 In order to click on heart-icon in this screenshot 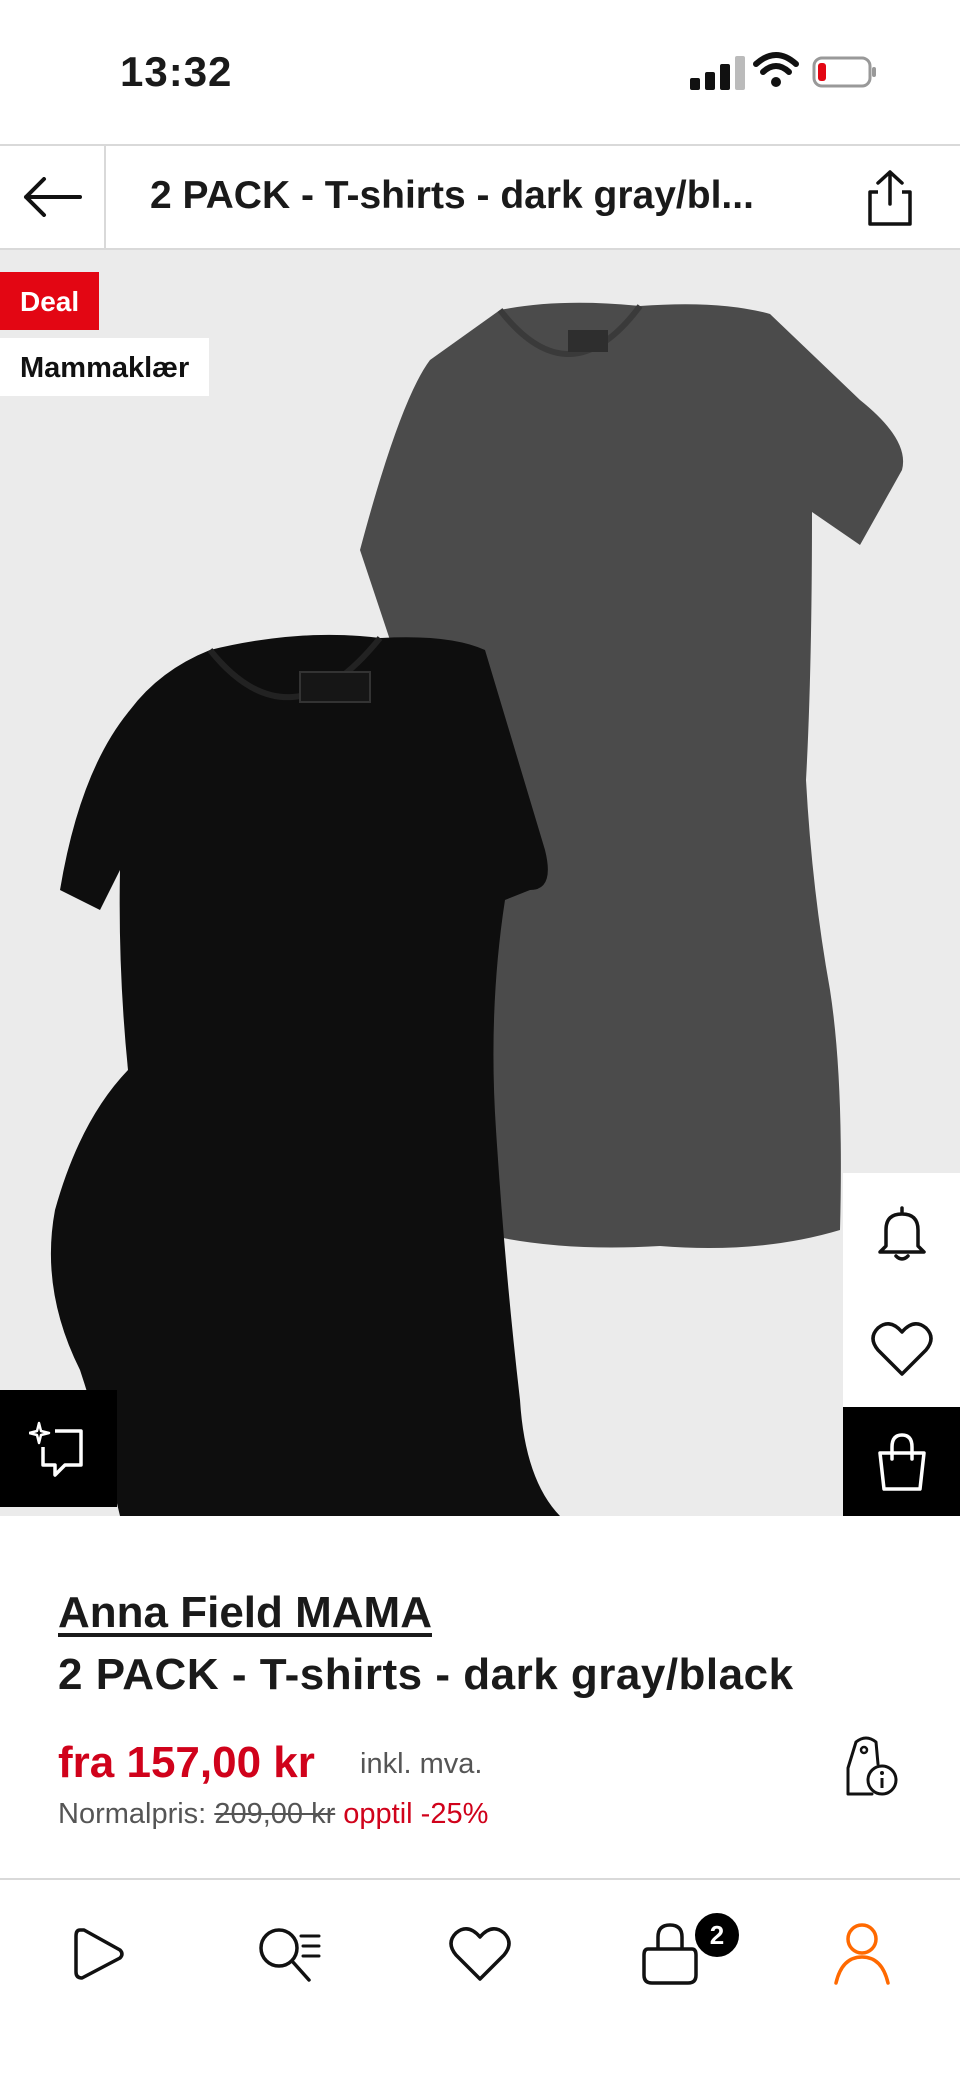, I will do `click(901, 1348)`.